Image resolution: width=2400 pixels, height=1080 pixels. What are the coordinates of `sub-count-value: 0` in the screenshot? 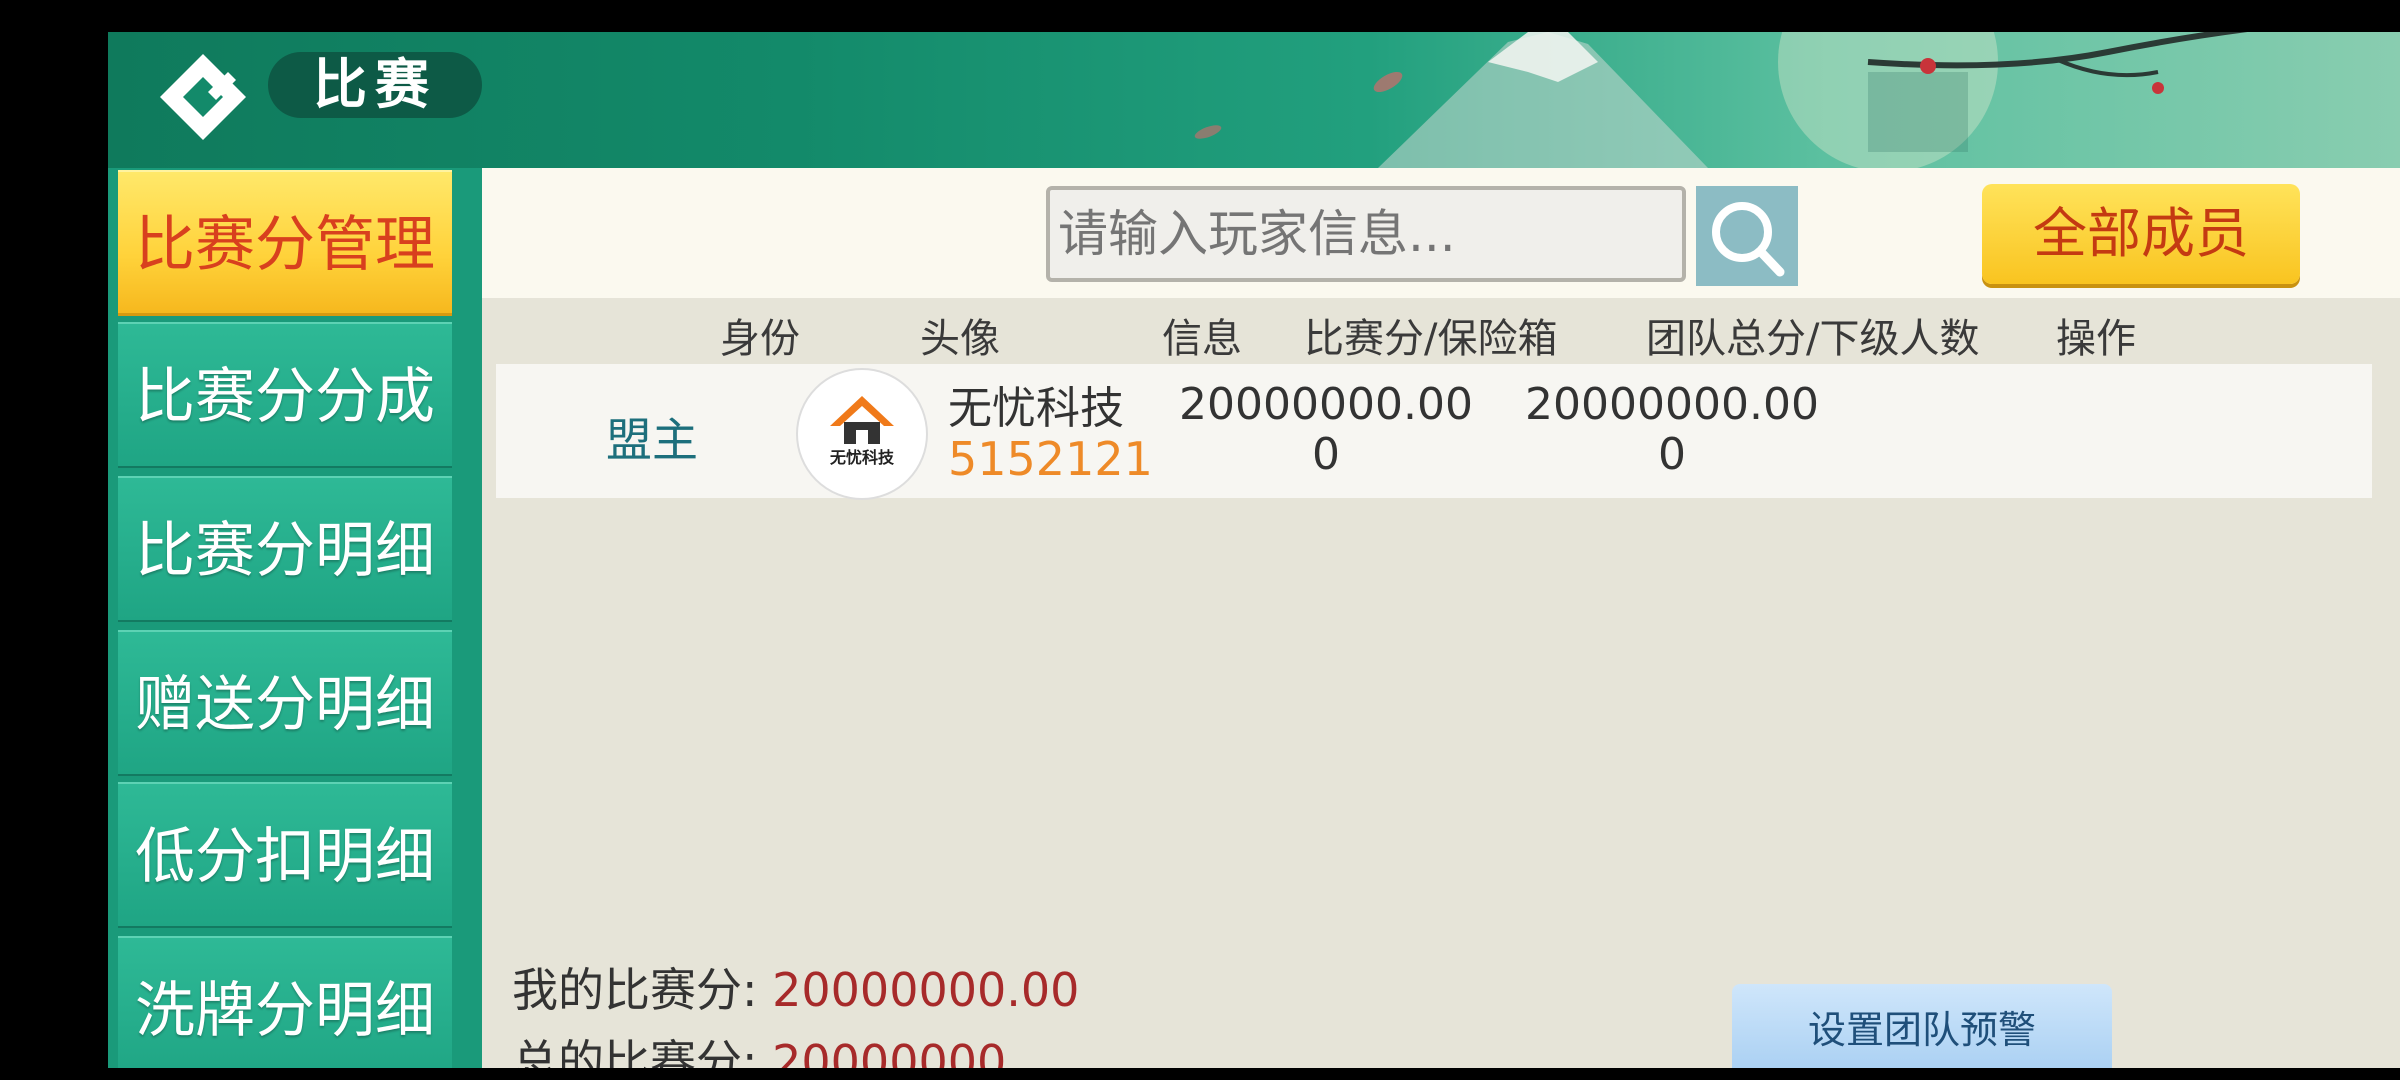 It's located at (1672, 454).